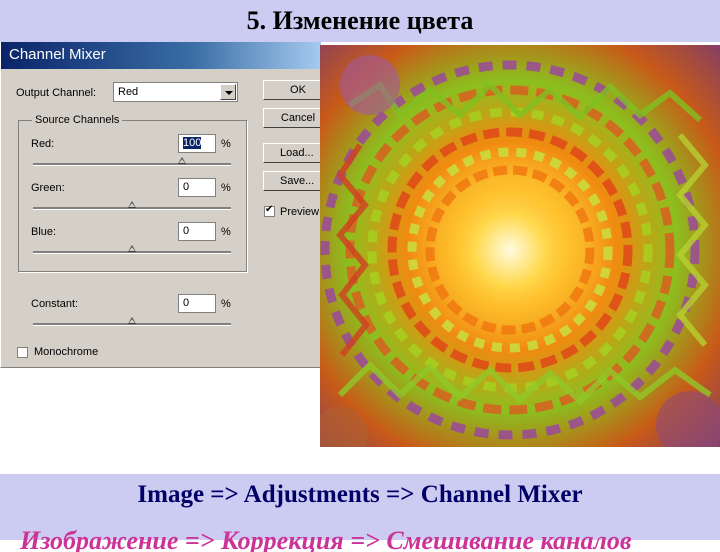 The height and width of the screenshot is (552, 720). Describe the element at coordinates (226, 188) in the screenshot. I see `green-percent-label: %` at that location.